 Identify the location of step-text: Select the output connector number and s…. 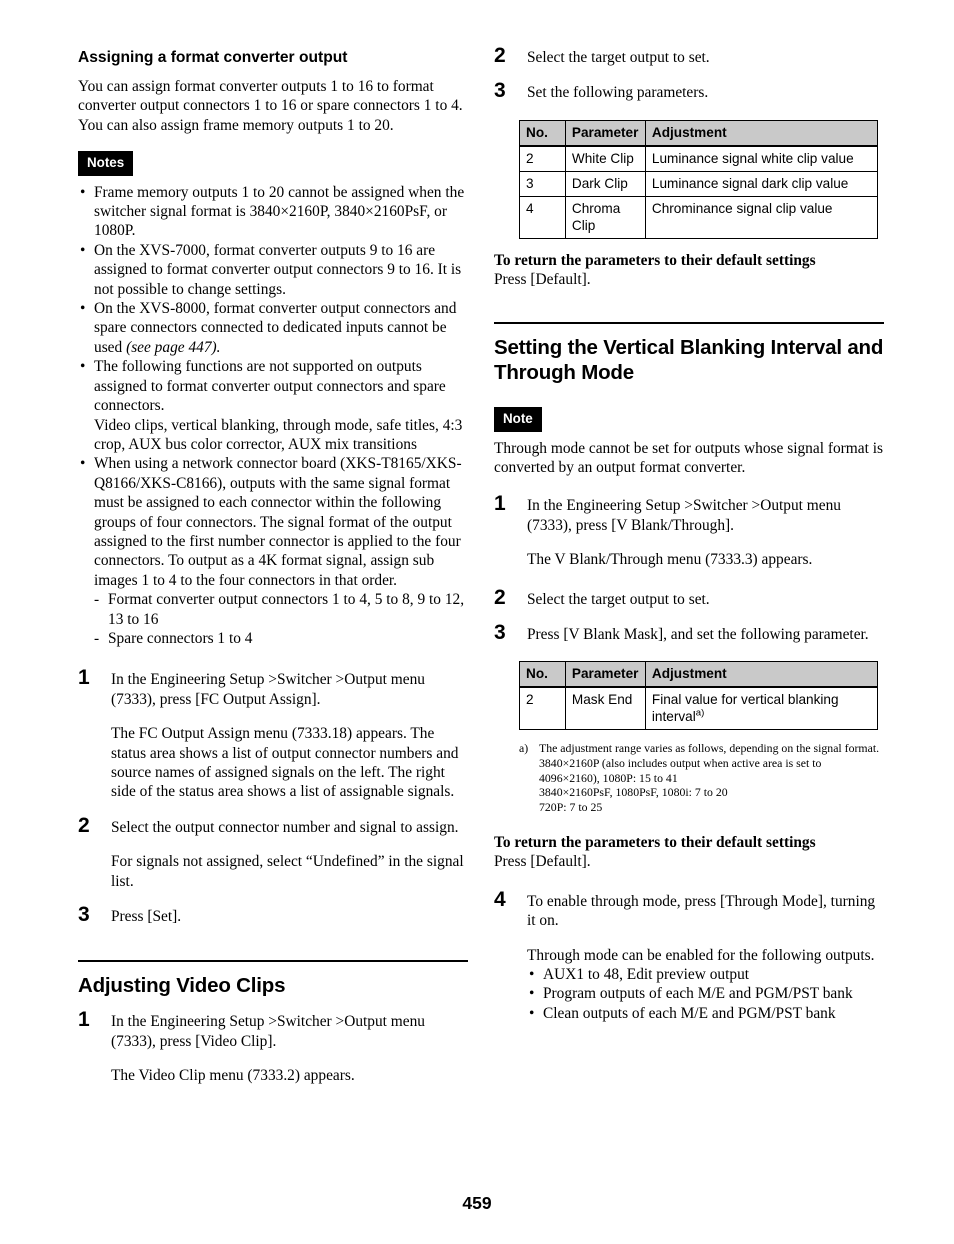
(285, 827).